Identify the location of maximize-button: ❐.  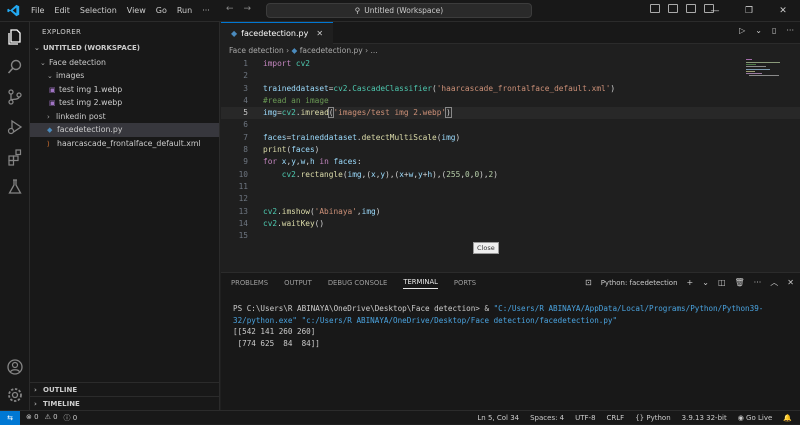
(749, 11).